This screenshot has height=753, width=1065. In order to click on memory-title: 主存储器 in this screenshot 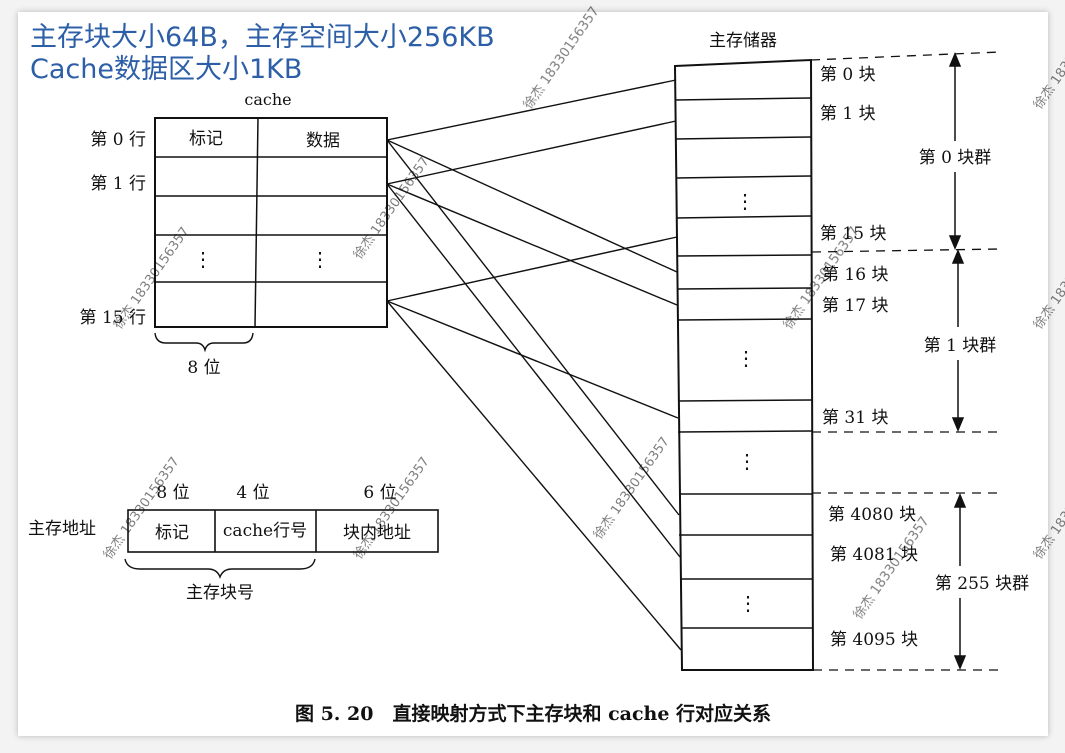, I will do `click(743, 41)`.